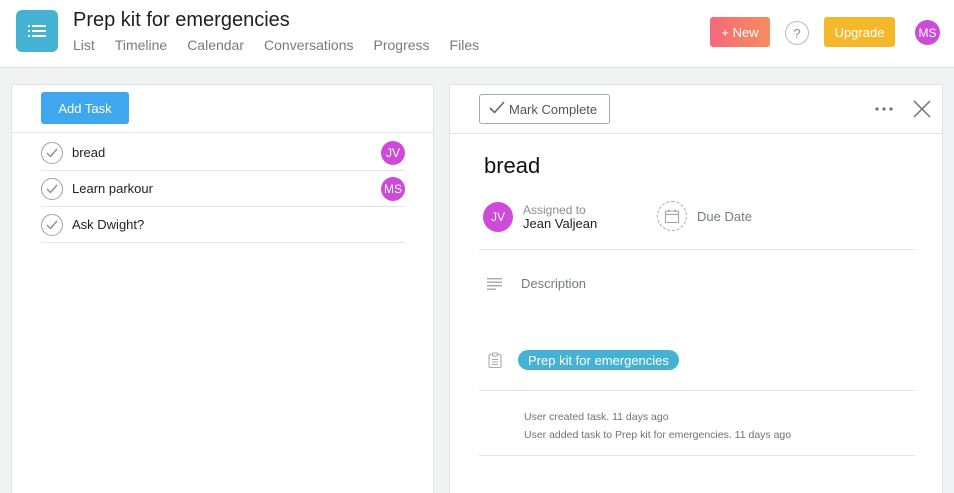 This screenshot has width=954, height=493. Describe the element at coordinates (181, 20) in the screenshot. I see `project-title: Prep kit for emergencies` at that location.